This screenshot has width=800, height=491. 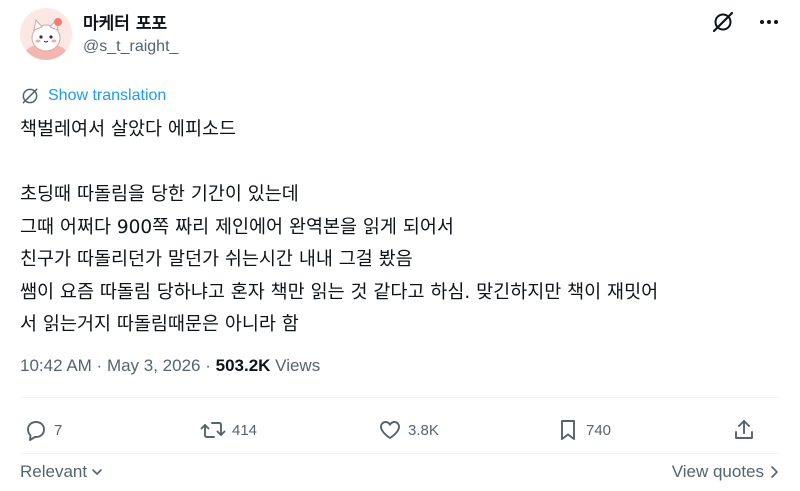 What do you see at coordinates (54, 471) in the screenshot?
I see `sort-label: Relevant` at bounding box center [54, 471].